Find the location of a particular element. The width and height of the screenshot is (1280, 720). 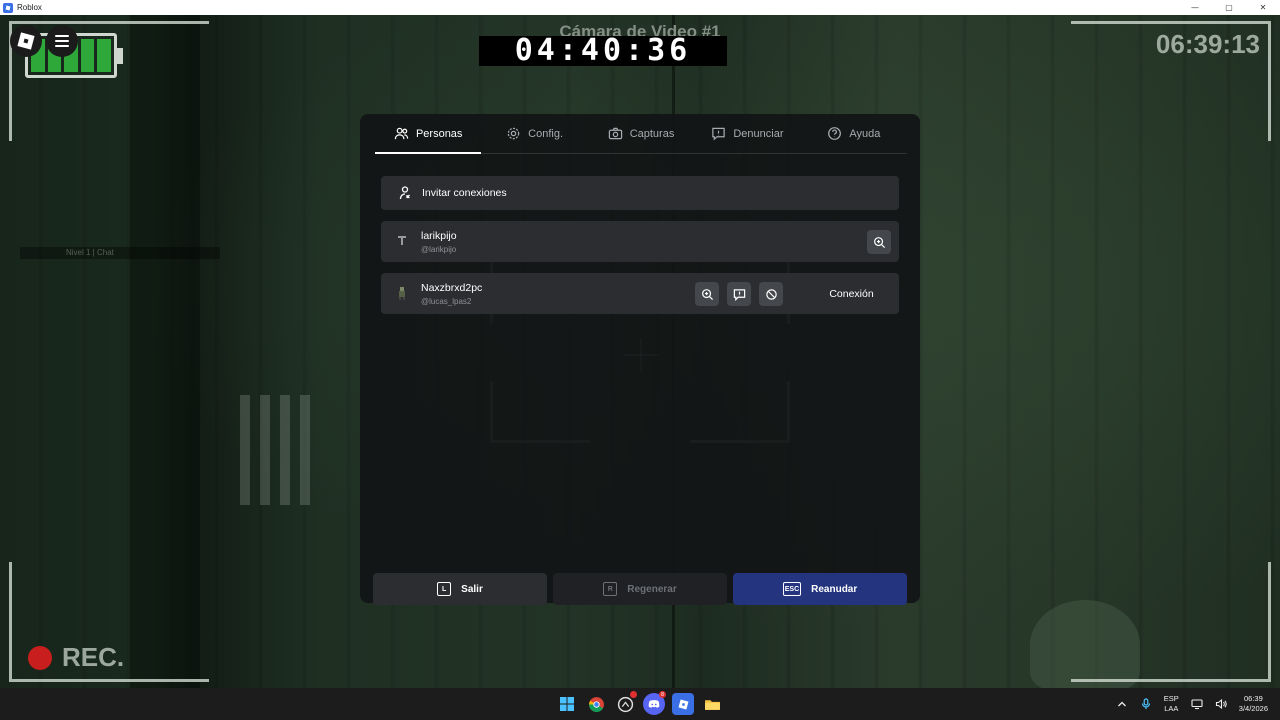

help-icon is located at coordinates (835, 133).